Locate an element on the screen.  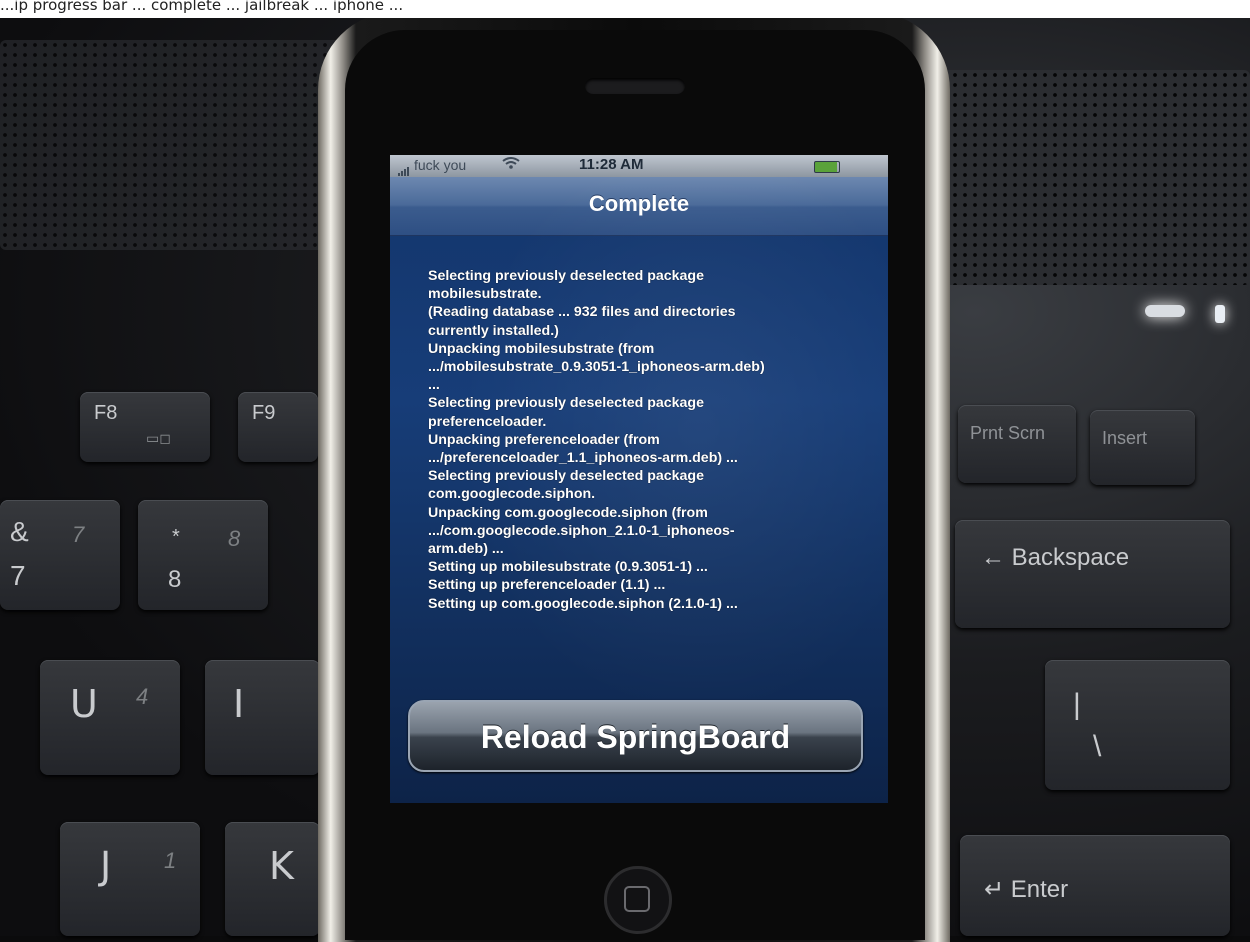
key-f8-sub: ▭◻ is located at coordinates (158, 438).